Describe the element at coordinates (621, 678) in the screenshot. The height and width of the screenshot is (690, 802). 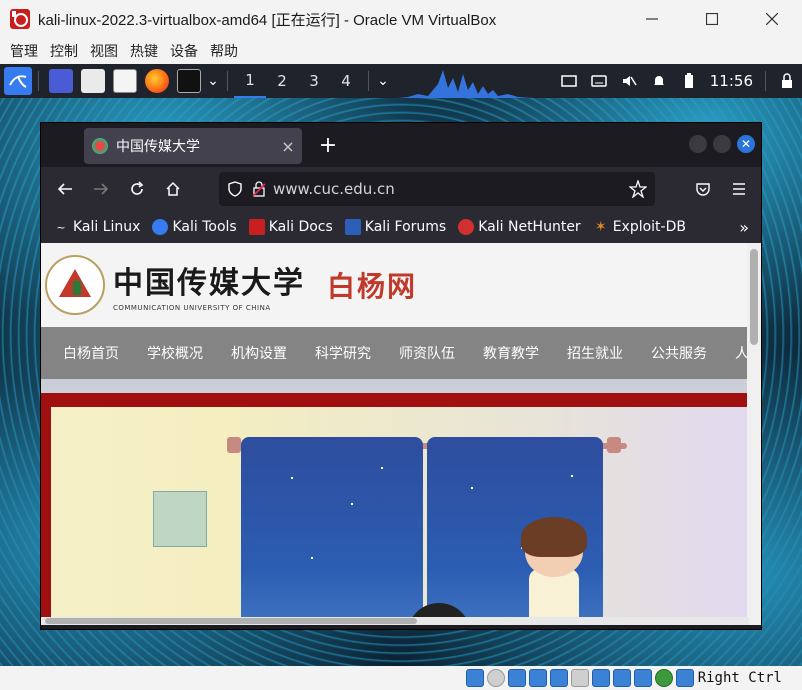
I see `video-capture-icon` at that location.